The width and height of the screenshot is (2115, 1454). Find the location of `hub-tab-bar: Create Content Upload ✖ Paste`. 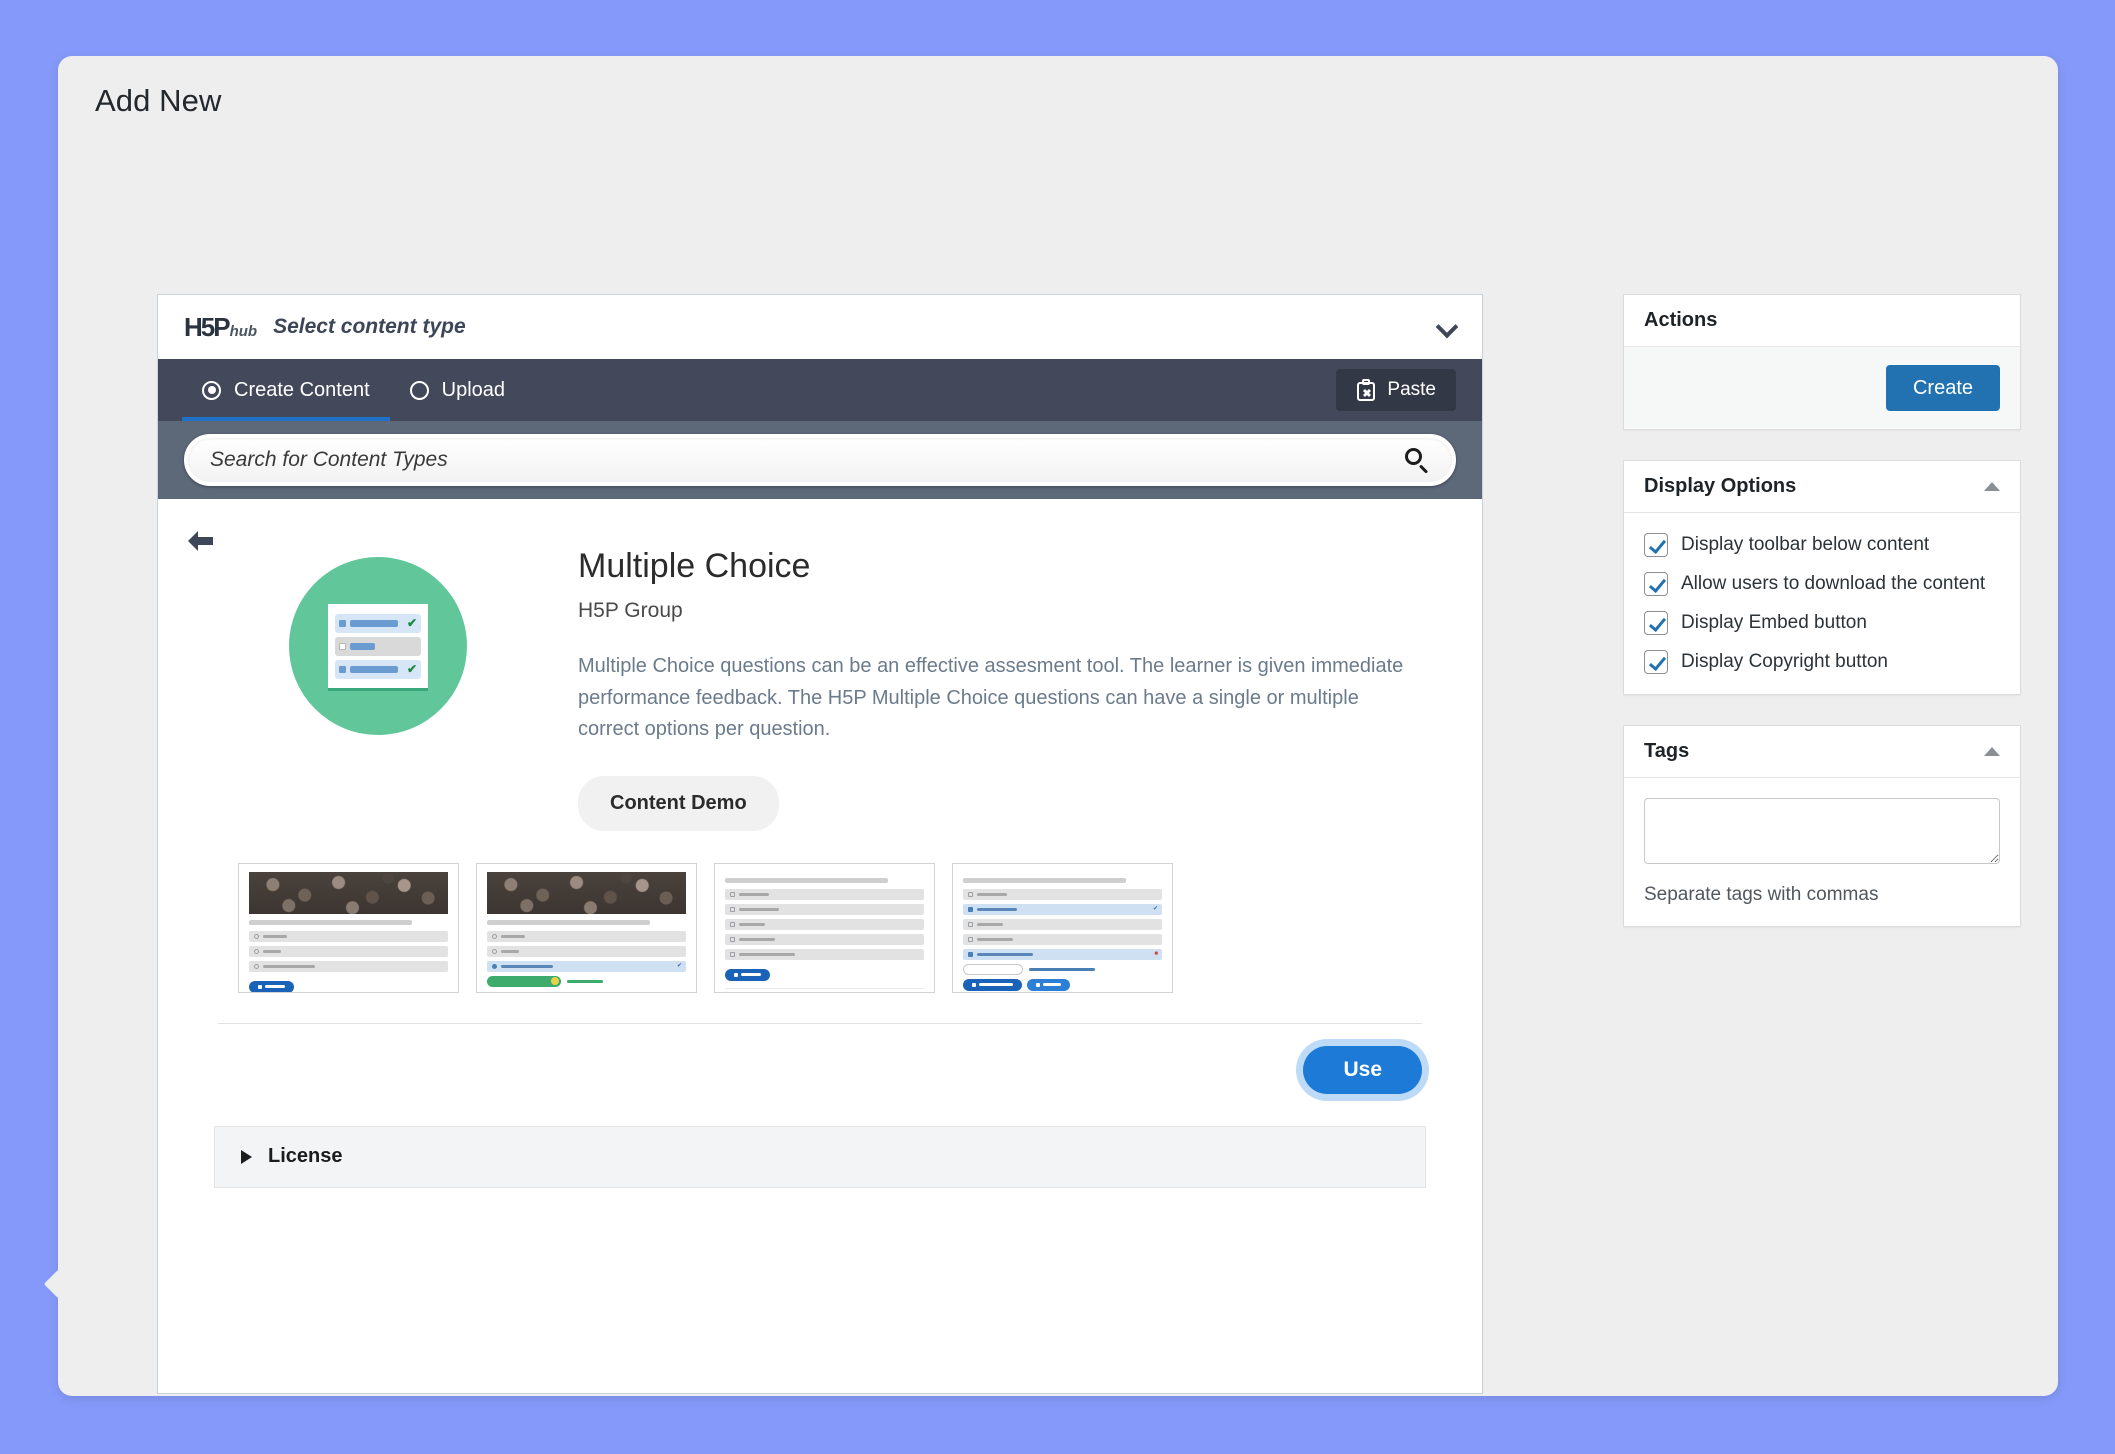

hub-tab-bar: Create Content Upload ✖ Paste is located at coordinates (820, 390).